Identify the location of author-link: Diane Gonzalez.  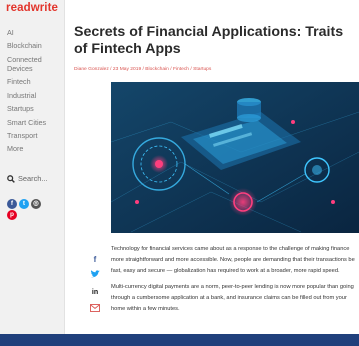
(91, 69).